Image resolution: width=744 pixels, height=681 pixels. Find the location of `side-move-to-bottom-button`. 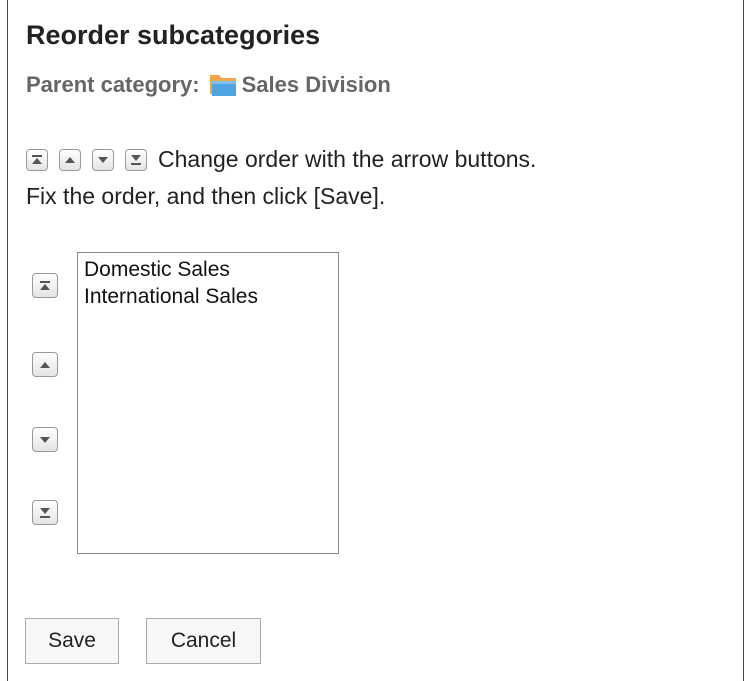

side-move-to-bottom-button is located at coordinates (45, 512).